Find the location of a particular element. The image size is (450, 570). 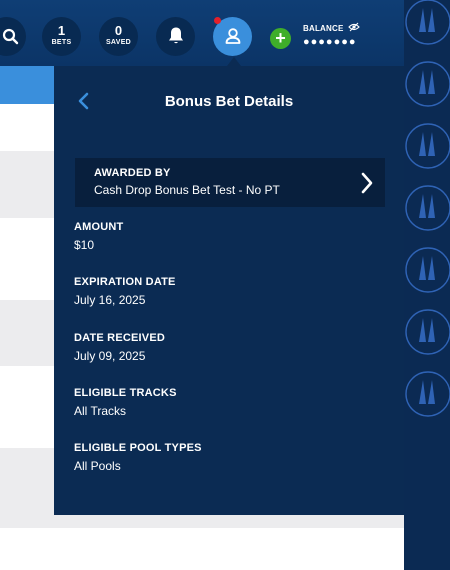

awarded-by-value: Cash Drop Bonus Bet Test - No PT is located at coordinates (187, 190).